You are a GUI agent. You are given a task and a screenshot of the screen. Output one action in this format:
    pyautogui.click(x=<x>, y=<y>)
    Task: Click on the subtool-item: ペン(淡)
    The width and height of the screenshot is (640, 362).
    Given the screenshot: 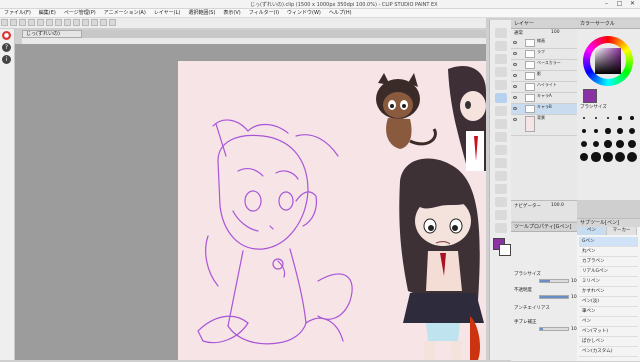 What is the action you would take?
    pyautogui.click(x=608, y=302)
    